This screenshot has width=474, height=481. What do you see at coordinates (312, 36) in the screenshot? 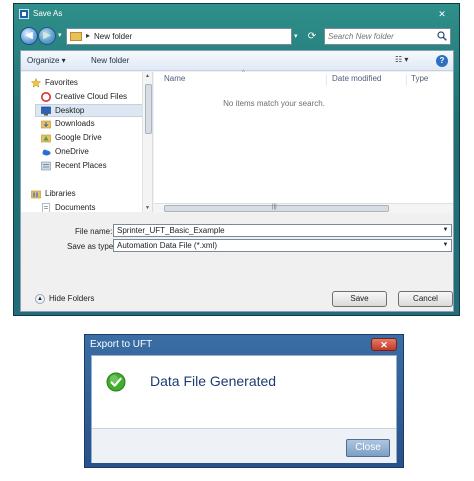
I see `refresh-button: ⟳` at bounding box center [312, 36].